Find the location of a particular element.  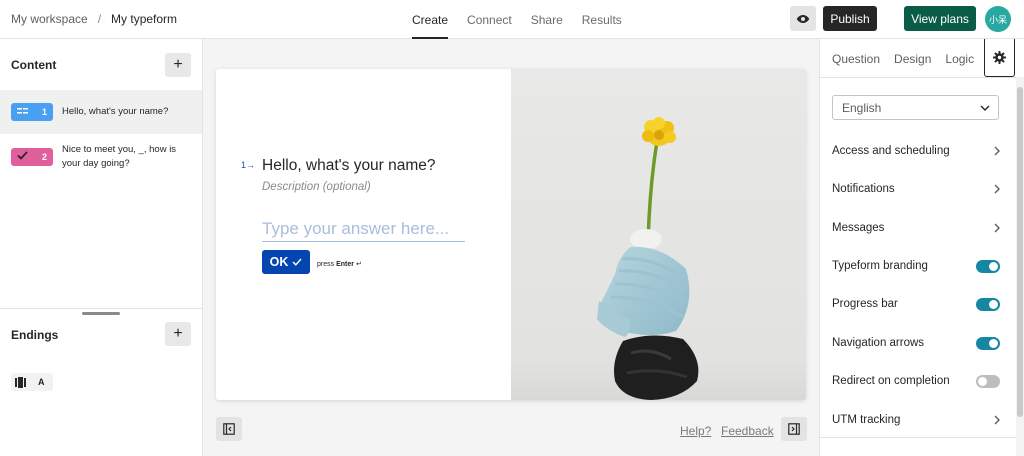

panel-divider is located at coordinates (918, 77).